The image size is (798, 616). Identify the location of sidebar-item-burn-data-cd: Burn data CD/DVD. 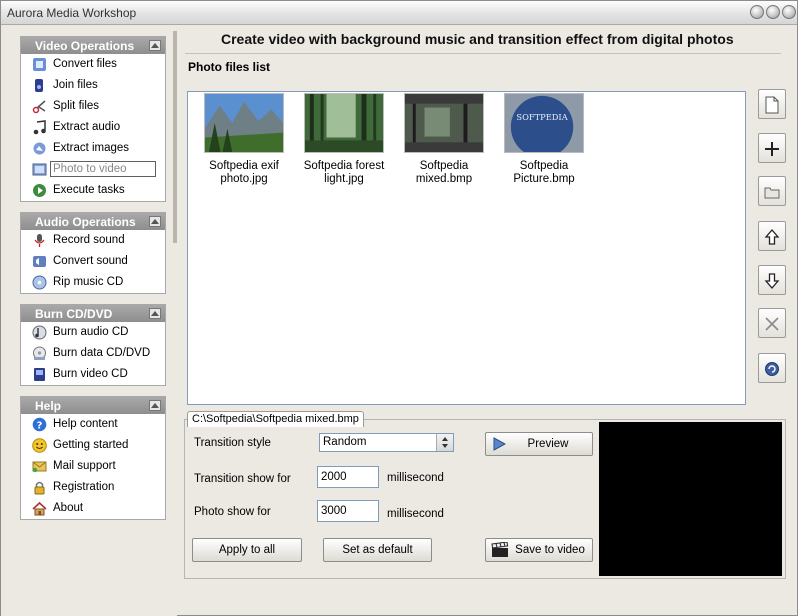
(93, 353).